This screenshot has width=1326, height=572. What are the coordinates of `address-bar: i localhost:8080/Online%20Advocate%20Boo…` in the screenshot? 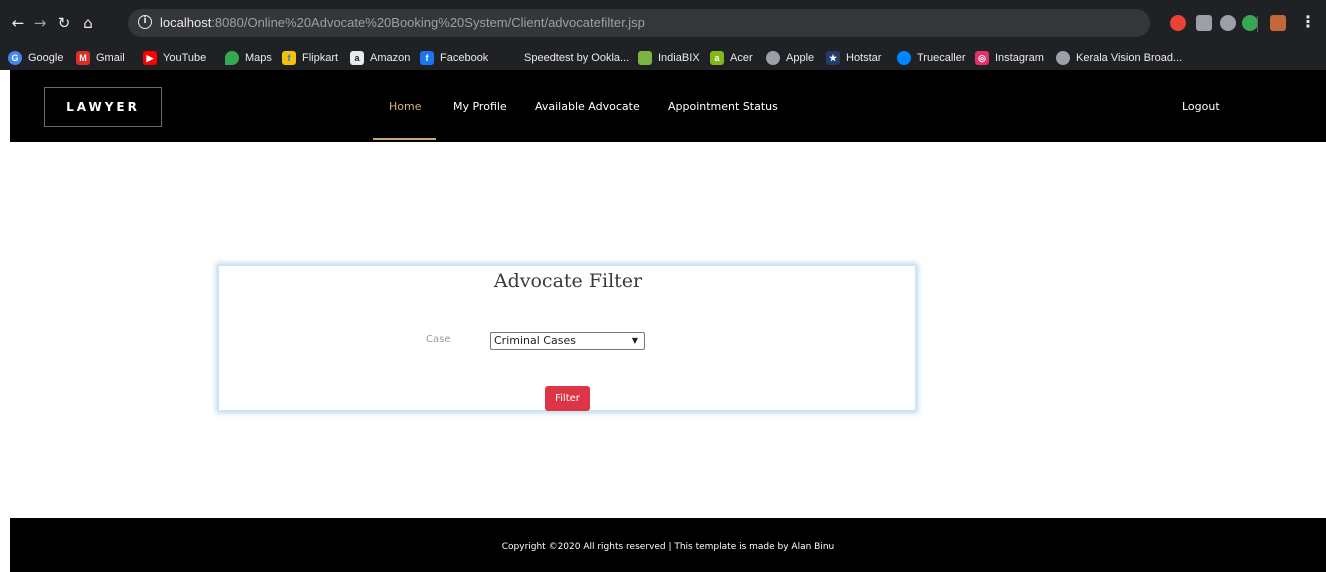 It's located at (693, 23).